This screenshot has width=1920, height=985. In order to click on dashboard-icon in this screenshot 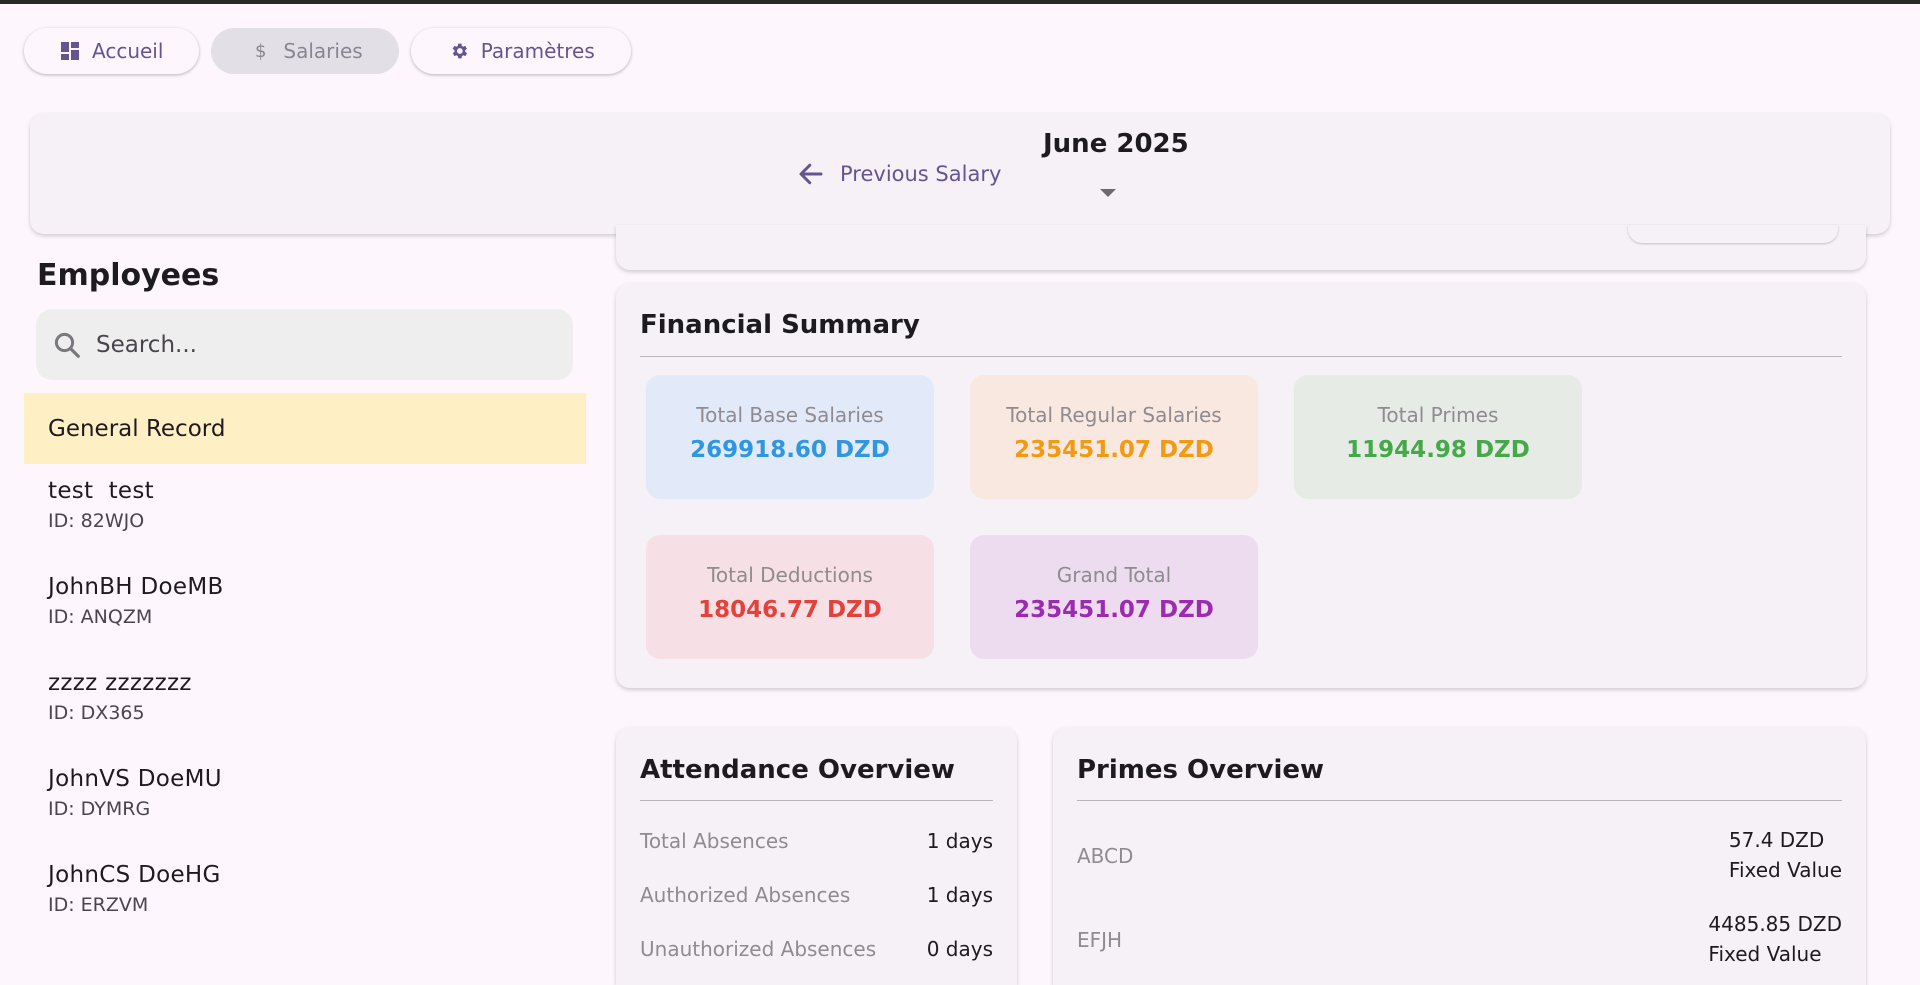, I will do `click(70, 51)`.